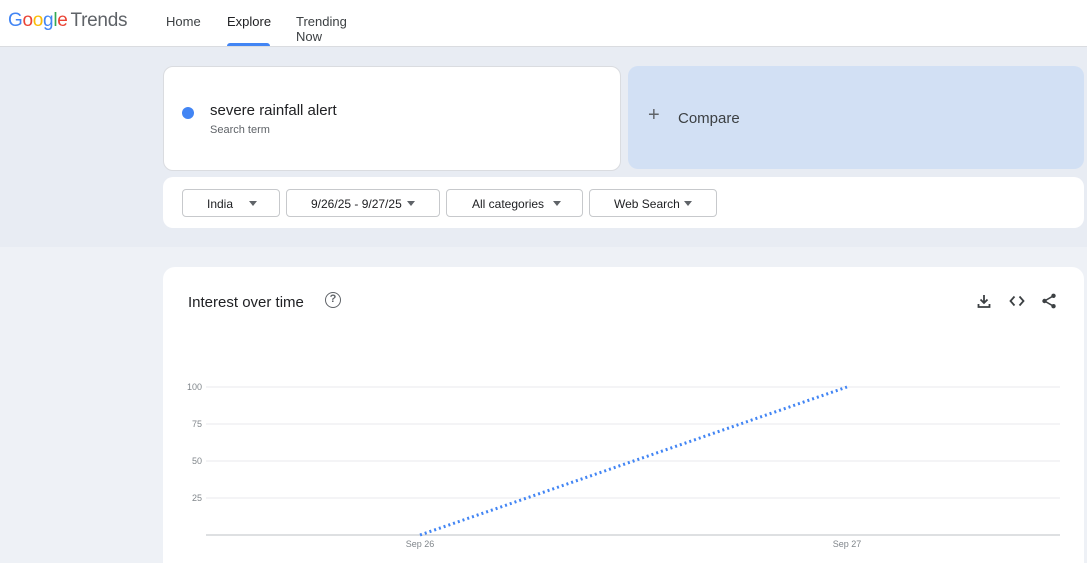 The width and height of the screenshot is (1087, 563). I want to click on tab-trending-now: Trending Now, so click(321, 29).